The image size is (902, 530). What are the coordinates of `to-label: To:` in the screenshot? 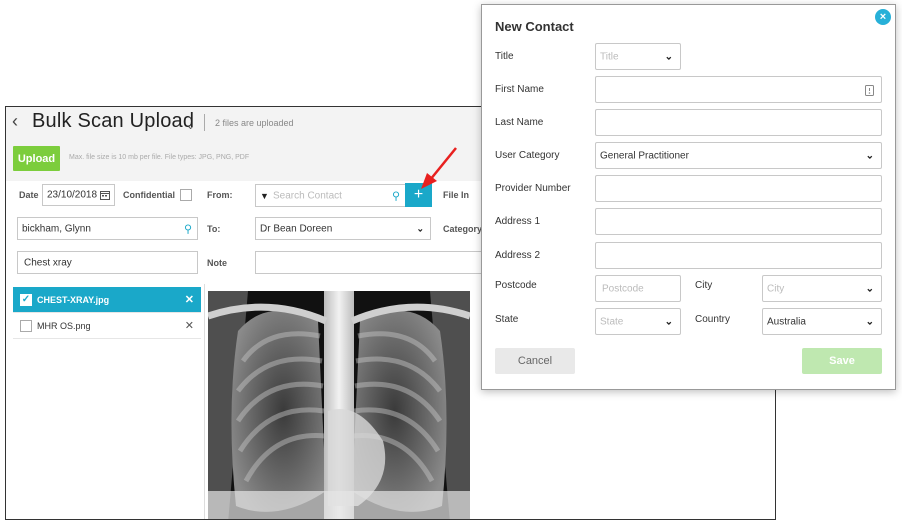 It's located at (214, 229).